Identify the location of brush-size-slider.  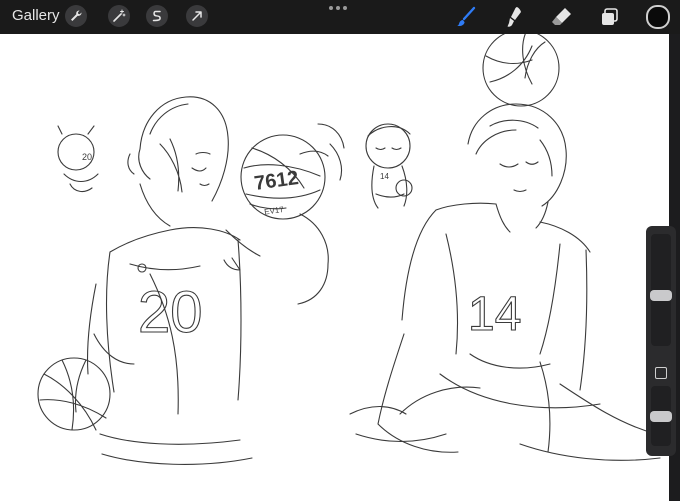
(661, 290).